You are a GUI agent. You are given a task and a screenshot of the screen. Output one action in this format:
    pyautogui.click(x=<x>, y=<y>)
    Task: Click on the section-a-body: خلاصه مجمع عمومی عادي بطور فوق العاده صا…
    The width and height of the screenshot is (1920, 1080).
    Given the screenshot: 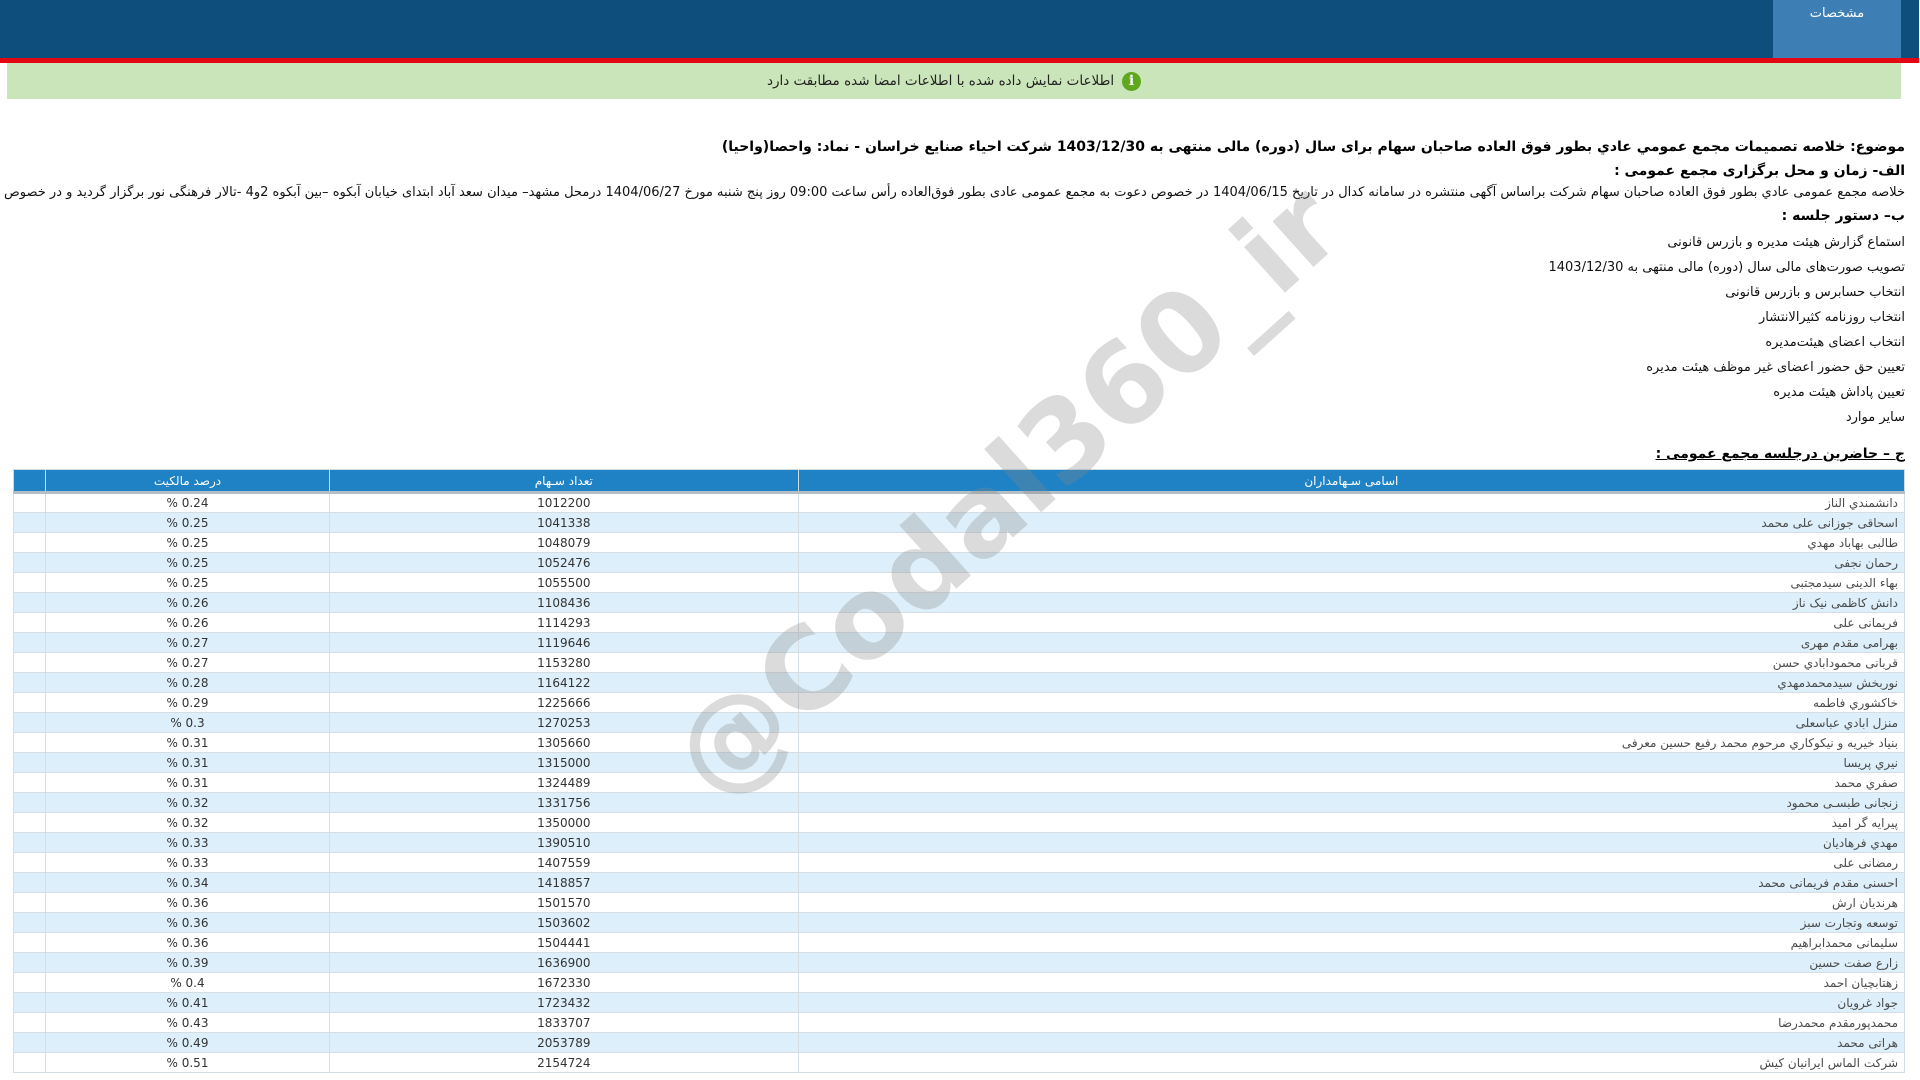 What is the action you would take?
    pyautogui.click(x=953, y=192)
    